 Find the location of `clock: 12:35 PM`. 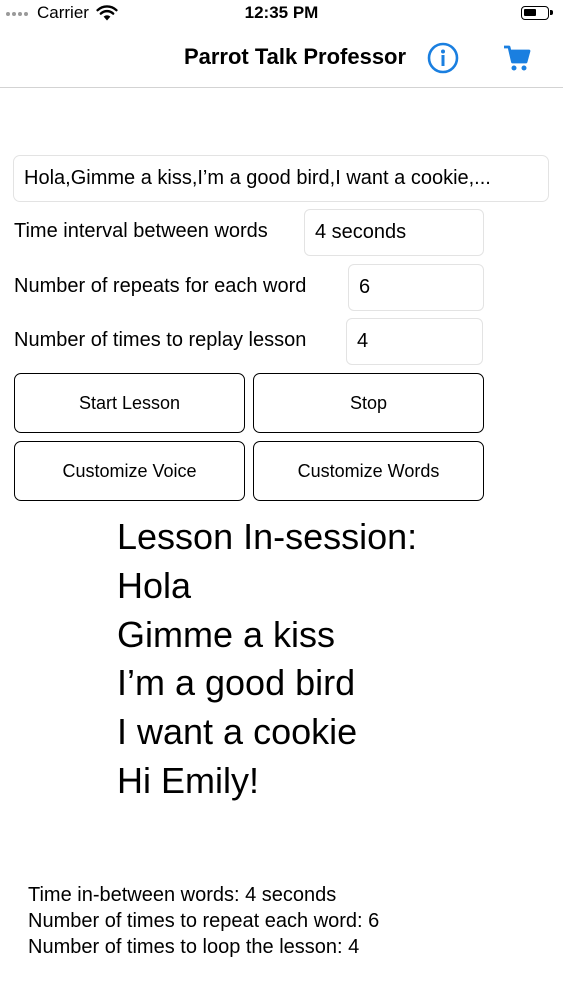

clock: 12:35 PM is located at coordinates (281, 12).